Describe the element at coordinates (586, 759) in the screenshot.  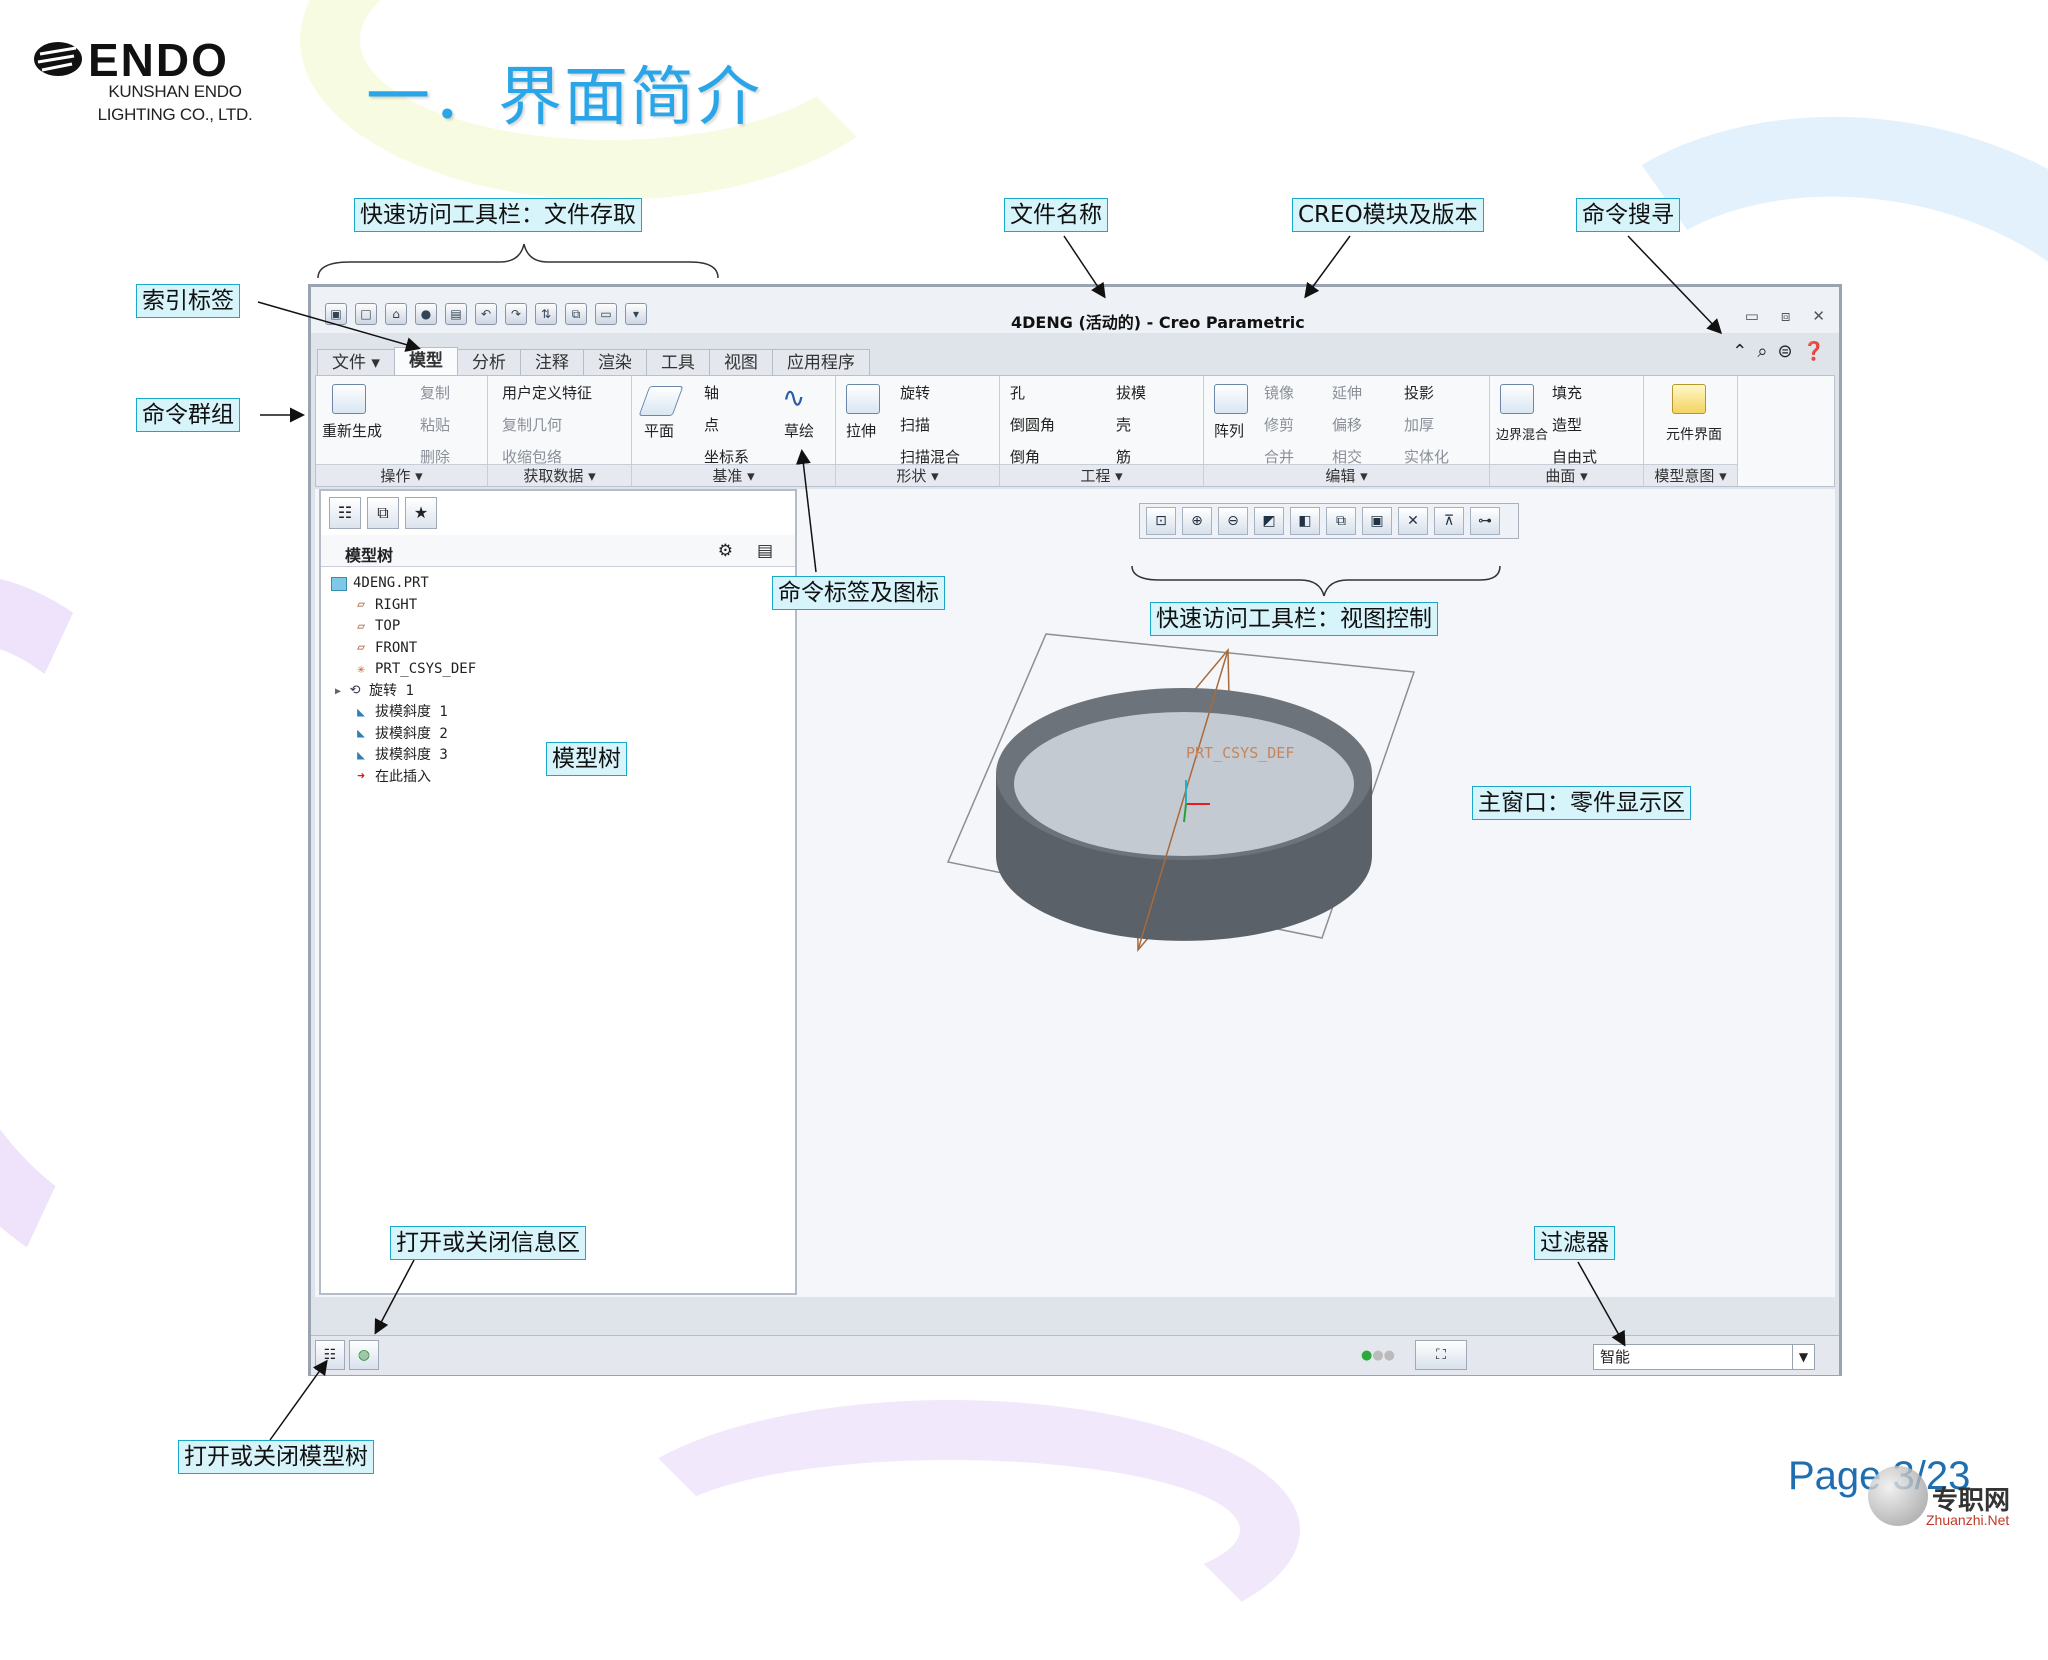
I see `callout-model-tree: 模型树` at that location.